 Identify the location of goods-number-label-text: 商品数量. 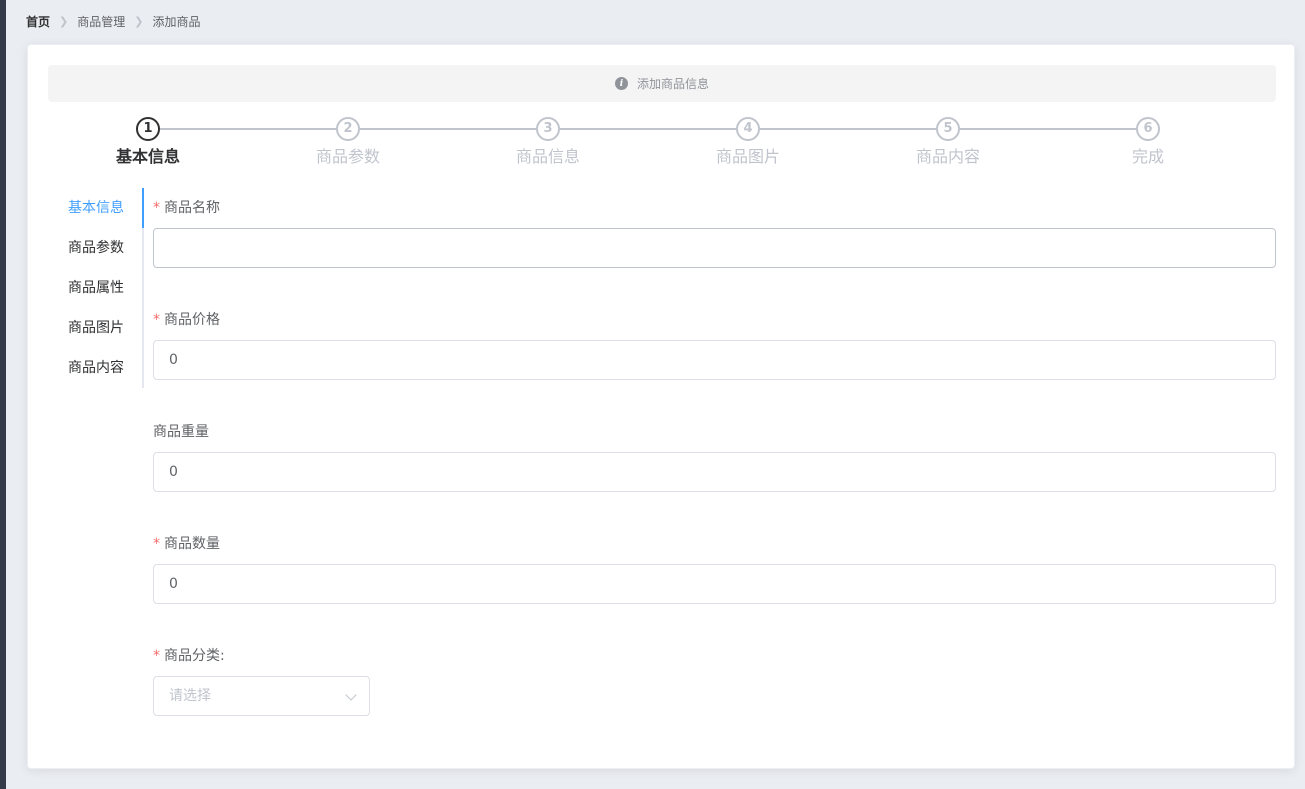
(192, 544).